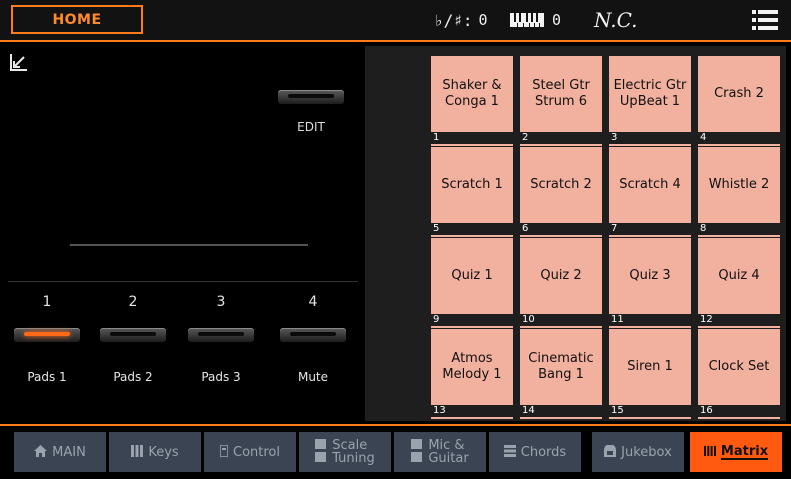 The height and width of the screenshot is (479, 791). Describe the element at coordinates (739, 229) in the screenshot. I see `pad-index-label: 8` at that location.